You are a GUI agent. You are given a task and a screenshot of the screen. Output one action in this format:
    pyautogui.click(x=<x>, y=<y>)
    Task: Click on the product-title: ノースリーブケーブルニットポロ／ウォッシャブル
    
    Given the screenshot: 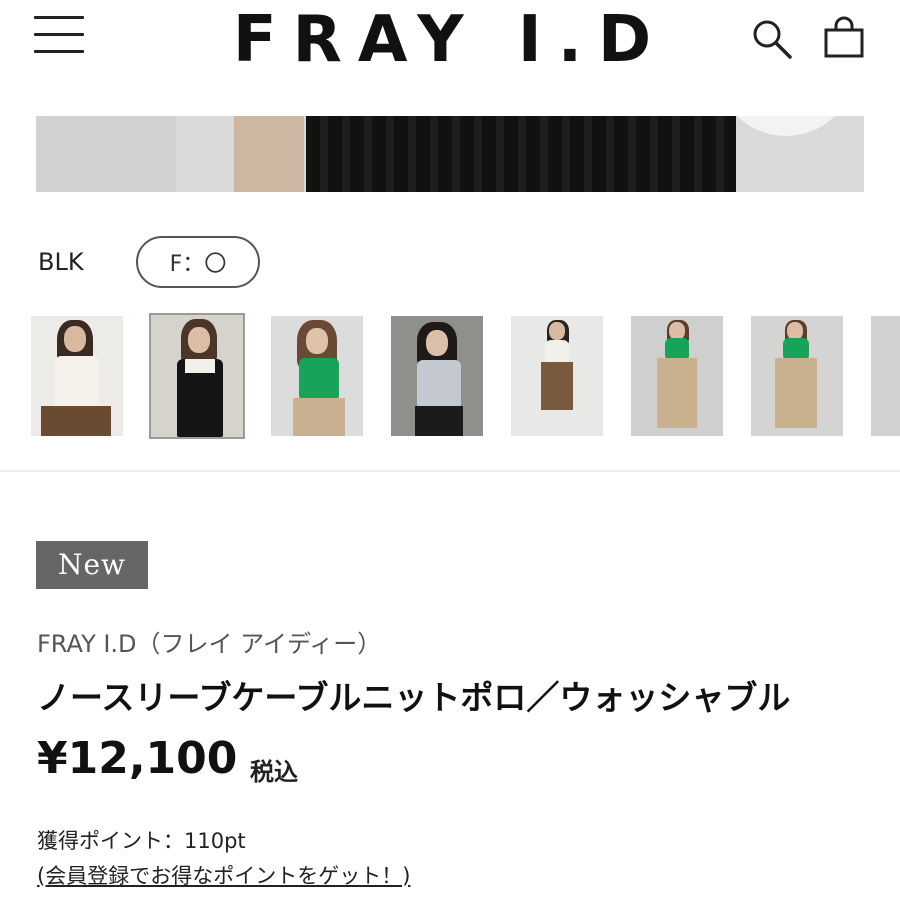 What is the action you would take?
    pyautogui.click(x=414, y=697)
    